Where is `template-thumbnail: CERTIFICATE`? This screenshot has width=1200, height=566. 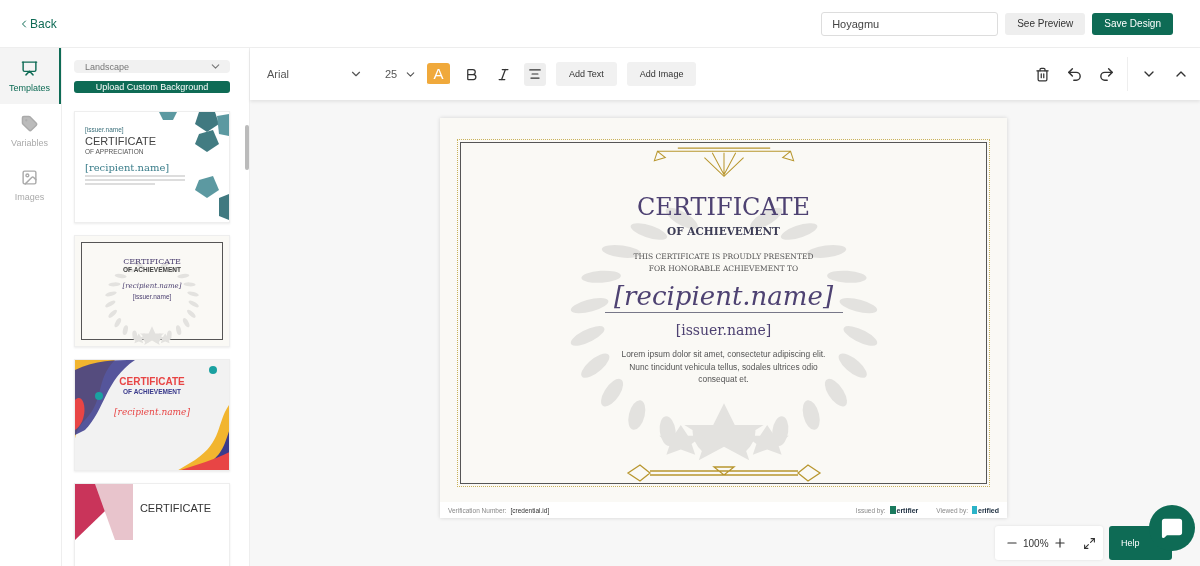 template-thumbnail: CERTIFICATE is located at coordinates (152, 524).